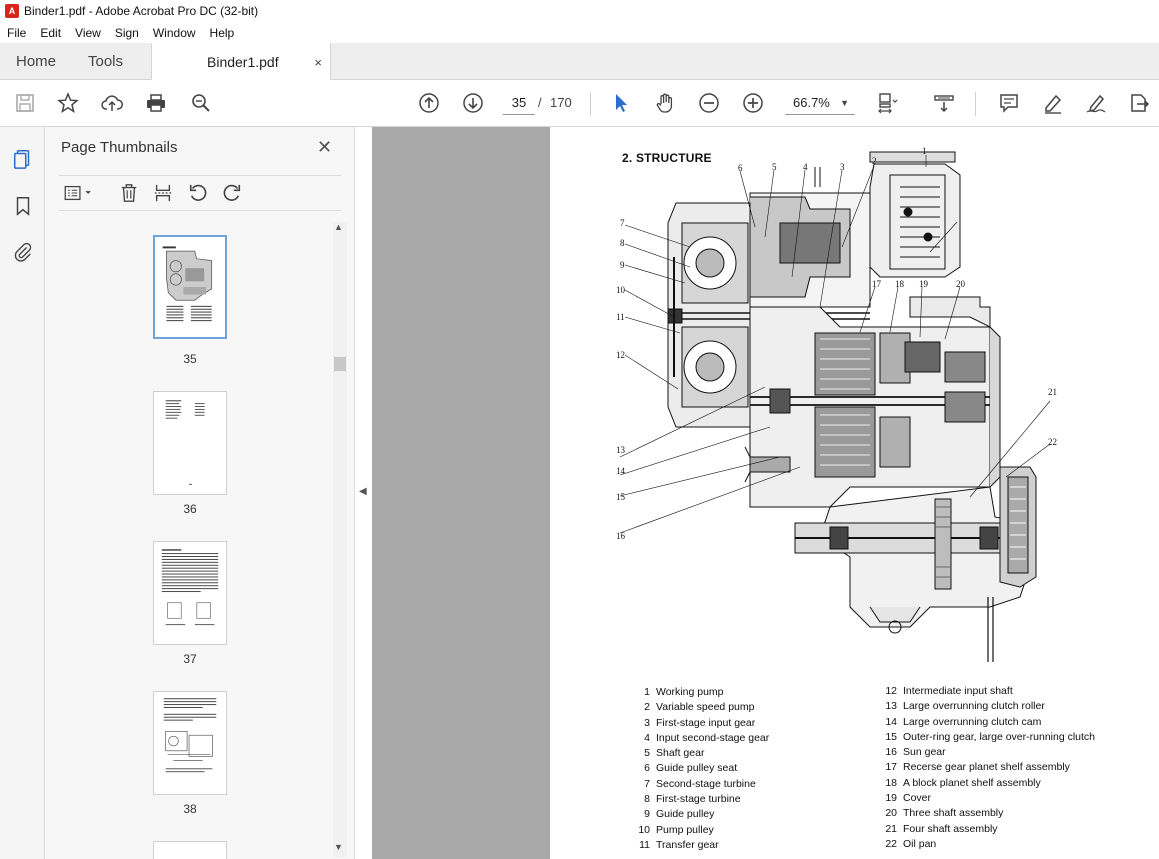  Describe the element at coordinates (621, 450) in the screenshot. I see `callout-13: 13` at that location.